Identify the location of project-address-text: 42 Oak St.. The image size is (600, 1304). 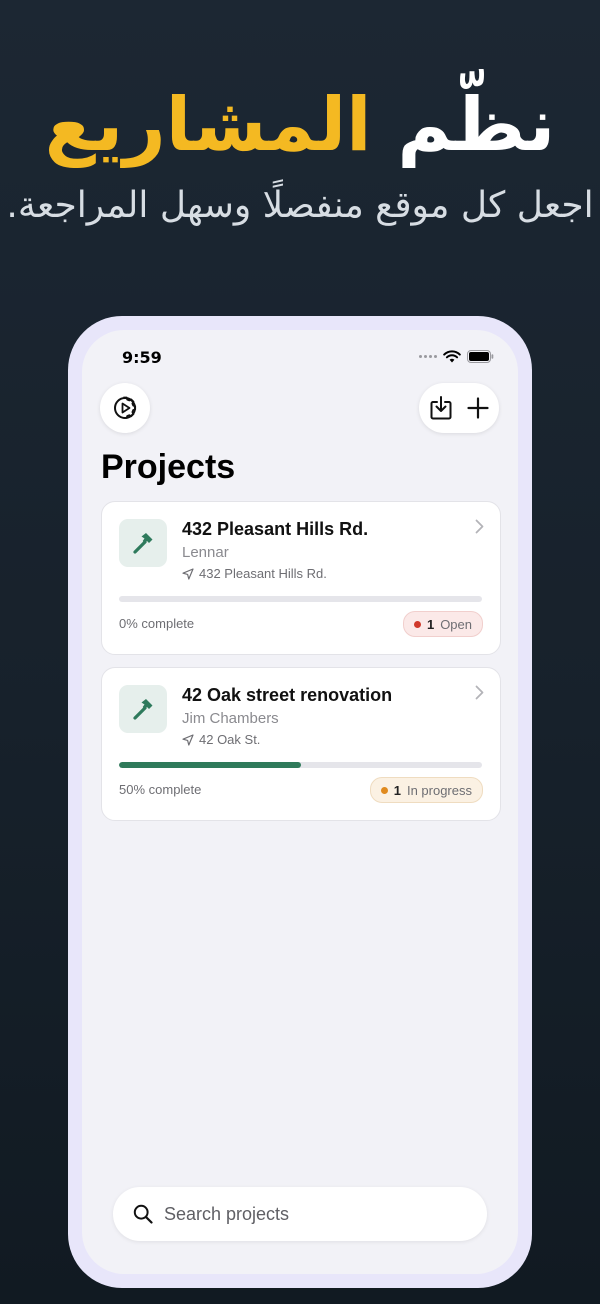
(230, 739).